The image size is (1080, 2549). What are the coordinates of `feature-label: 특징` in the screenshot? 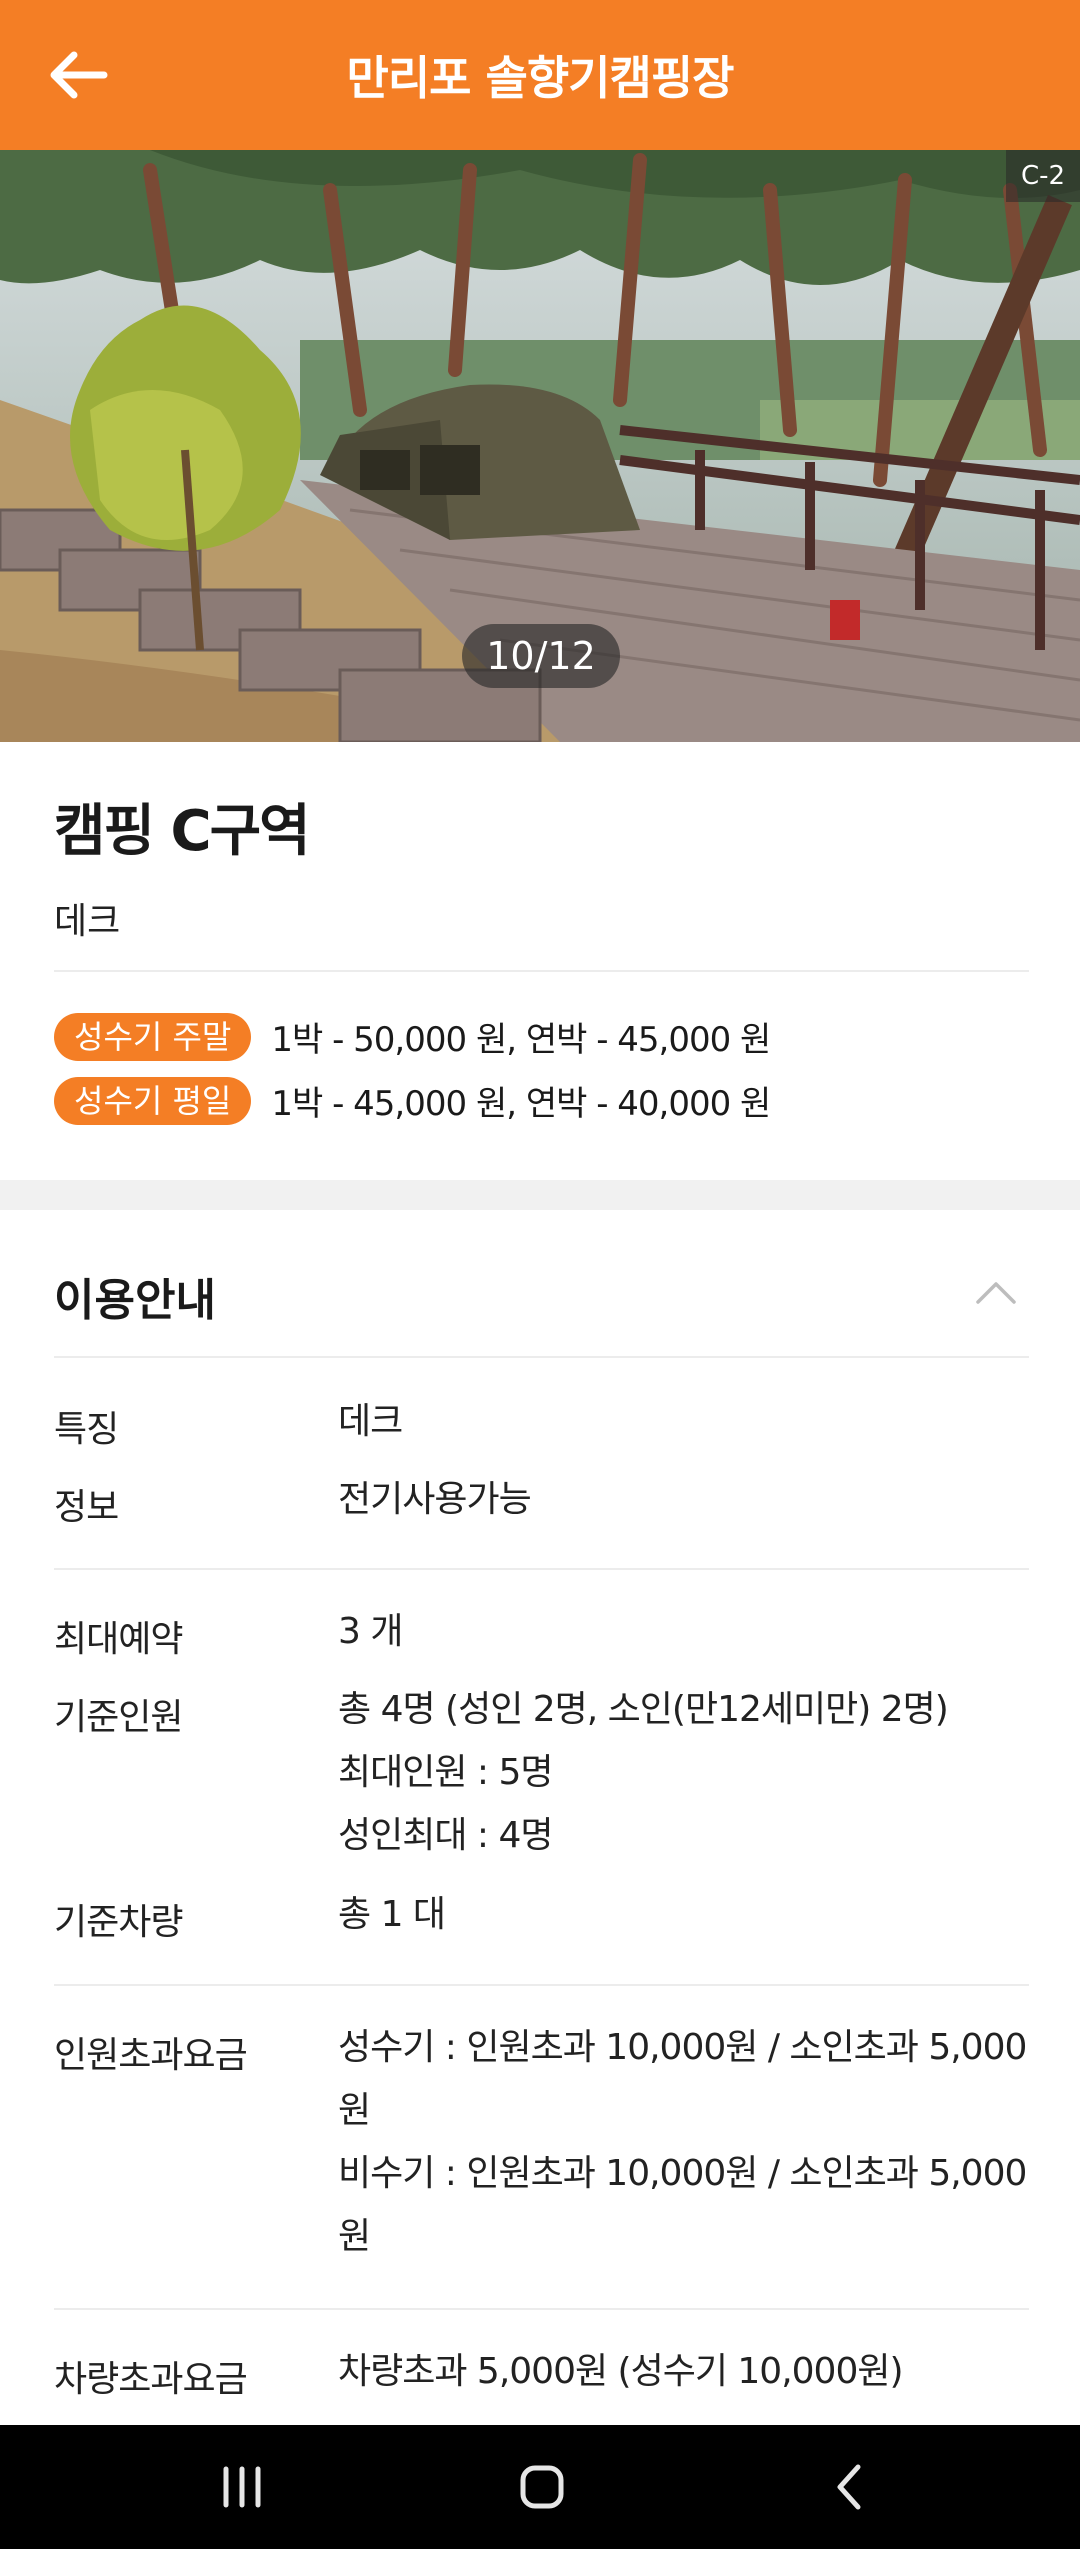 It's located at (86, 1429).